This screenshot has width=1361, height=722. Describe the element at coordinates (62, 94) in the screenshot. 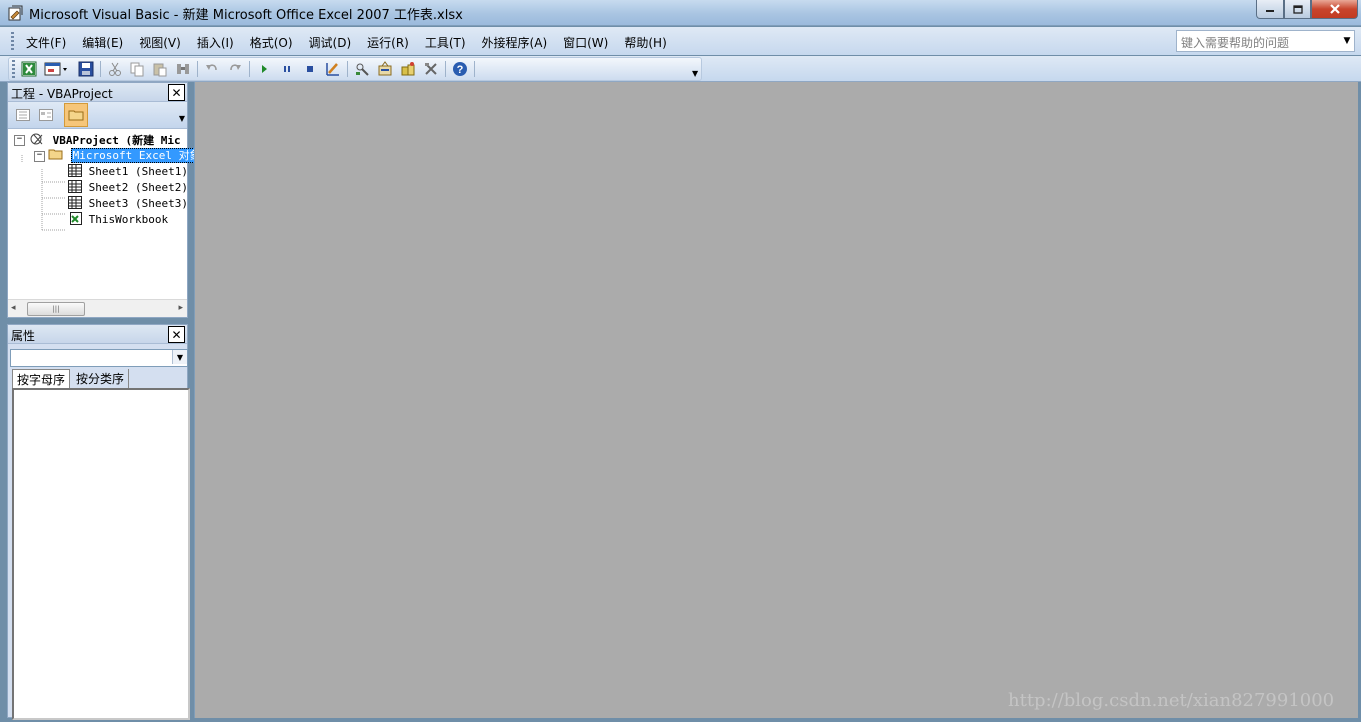

I see `project-pane-title: 工程 - VBAProject` at that location.